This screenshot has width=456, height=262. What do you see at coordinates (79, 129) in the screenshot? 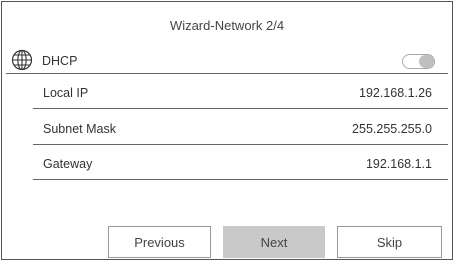
I see `subnet-mask-label: Subnet Mask` at bounding box center [79, 129].